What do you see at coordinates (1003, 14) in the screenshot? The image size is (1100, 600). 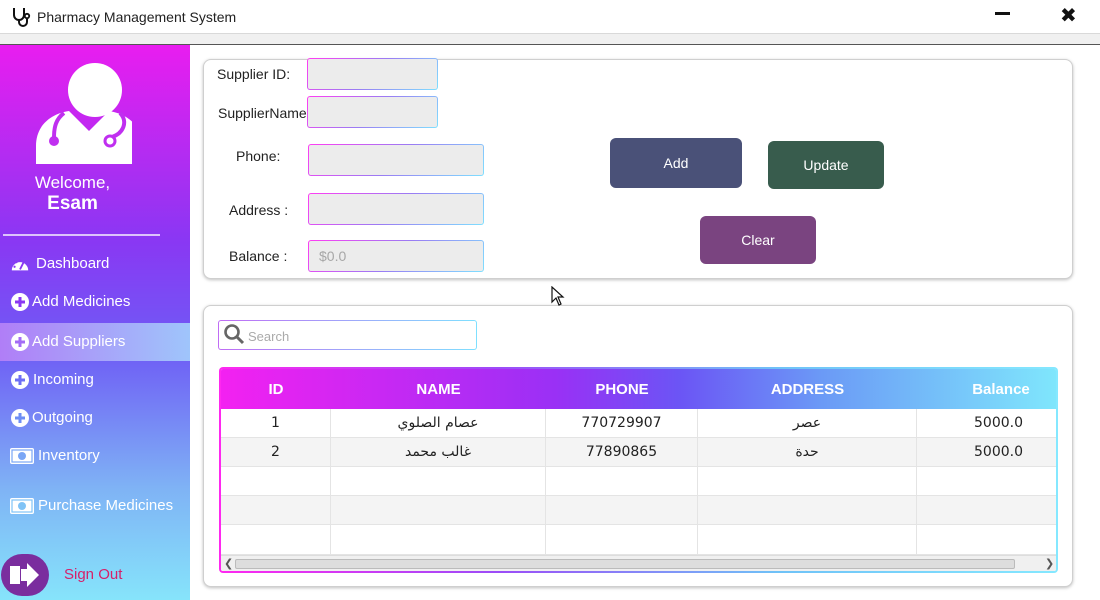 I see `minimize-button` at bounding box center [1003, 14].